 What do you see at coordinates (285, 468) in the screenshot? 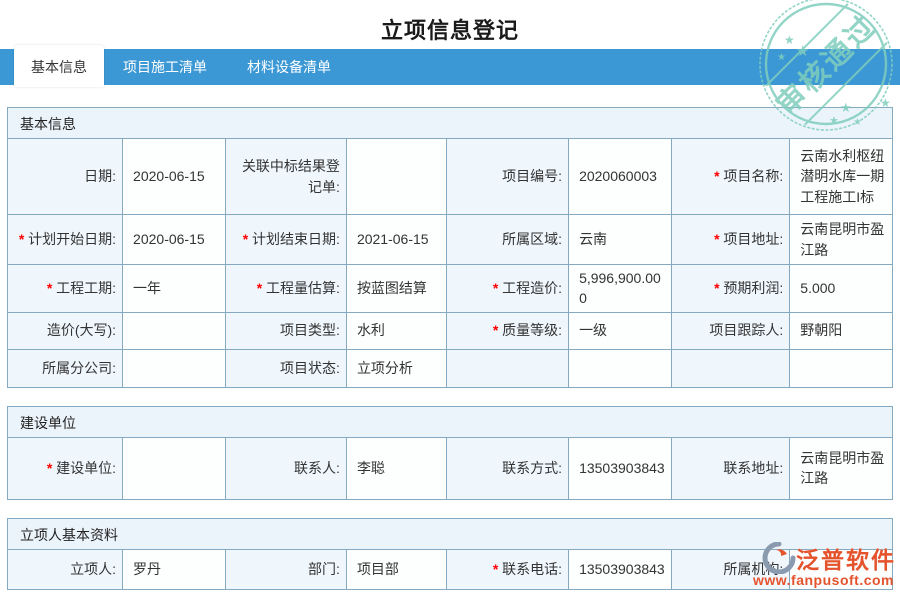
I see `field-label: 联系人:` at bounding box center [285, 468].